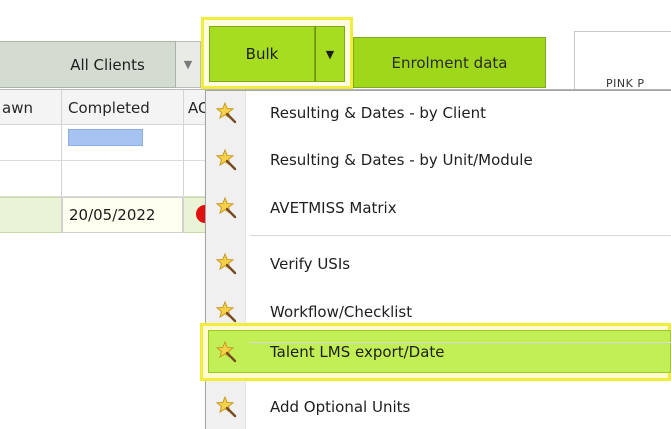 Image resolution: width=671 pixels, height=429 pixels. I want to click on bulk-dropdown-button: ▼, so click(330, 54).